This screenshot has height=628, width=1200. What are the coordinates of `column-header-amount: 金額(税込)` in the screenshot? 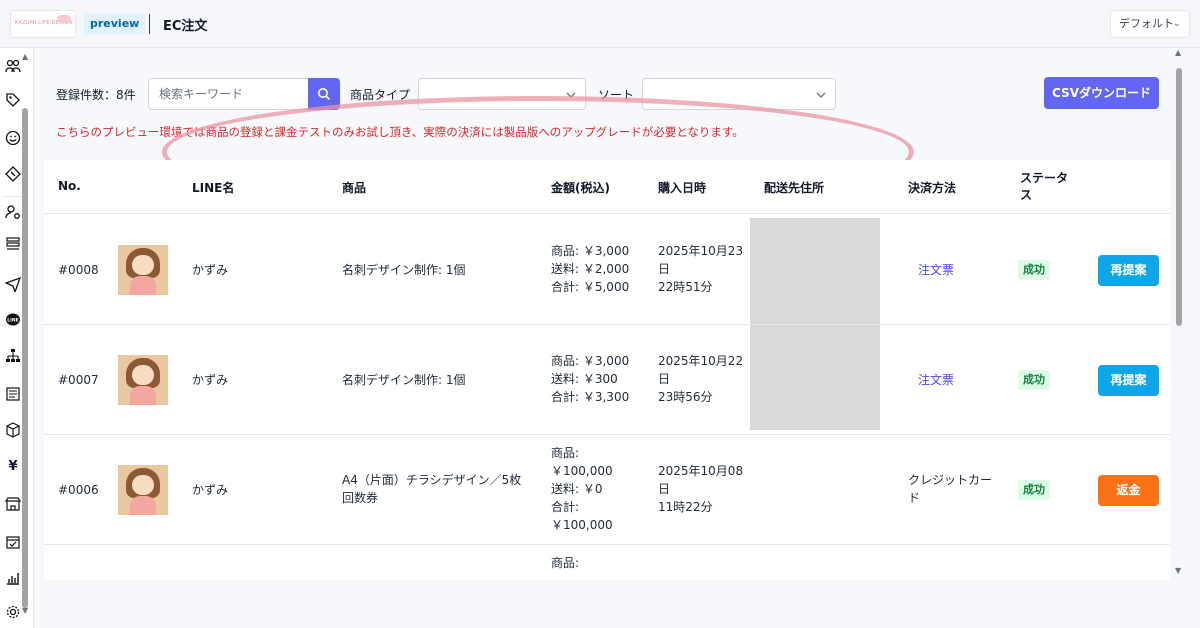 It's located at (580, 188).